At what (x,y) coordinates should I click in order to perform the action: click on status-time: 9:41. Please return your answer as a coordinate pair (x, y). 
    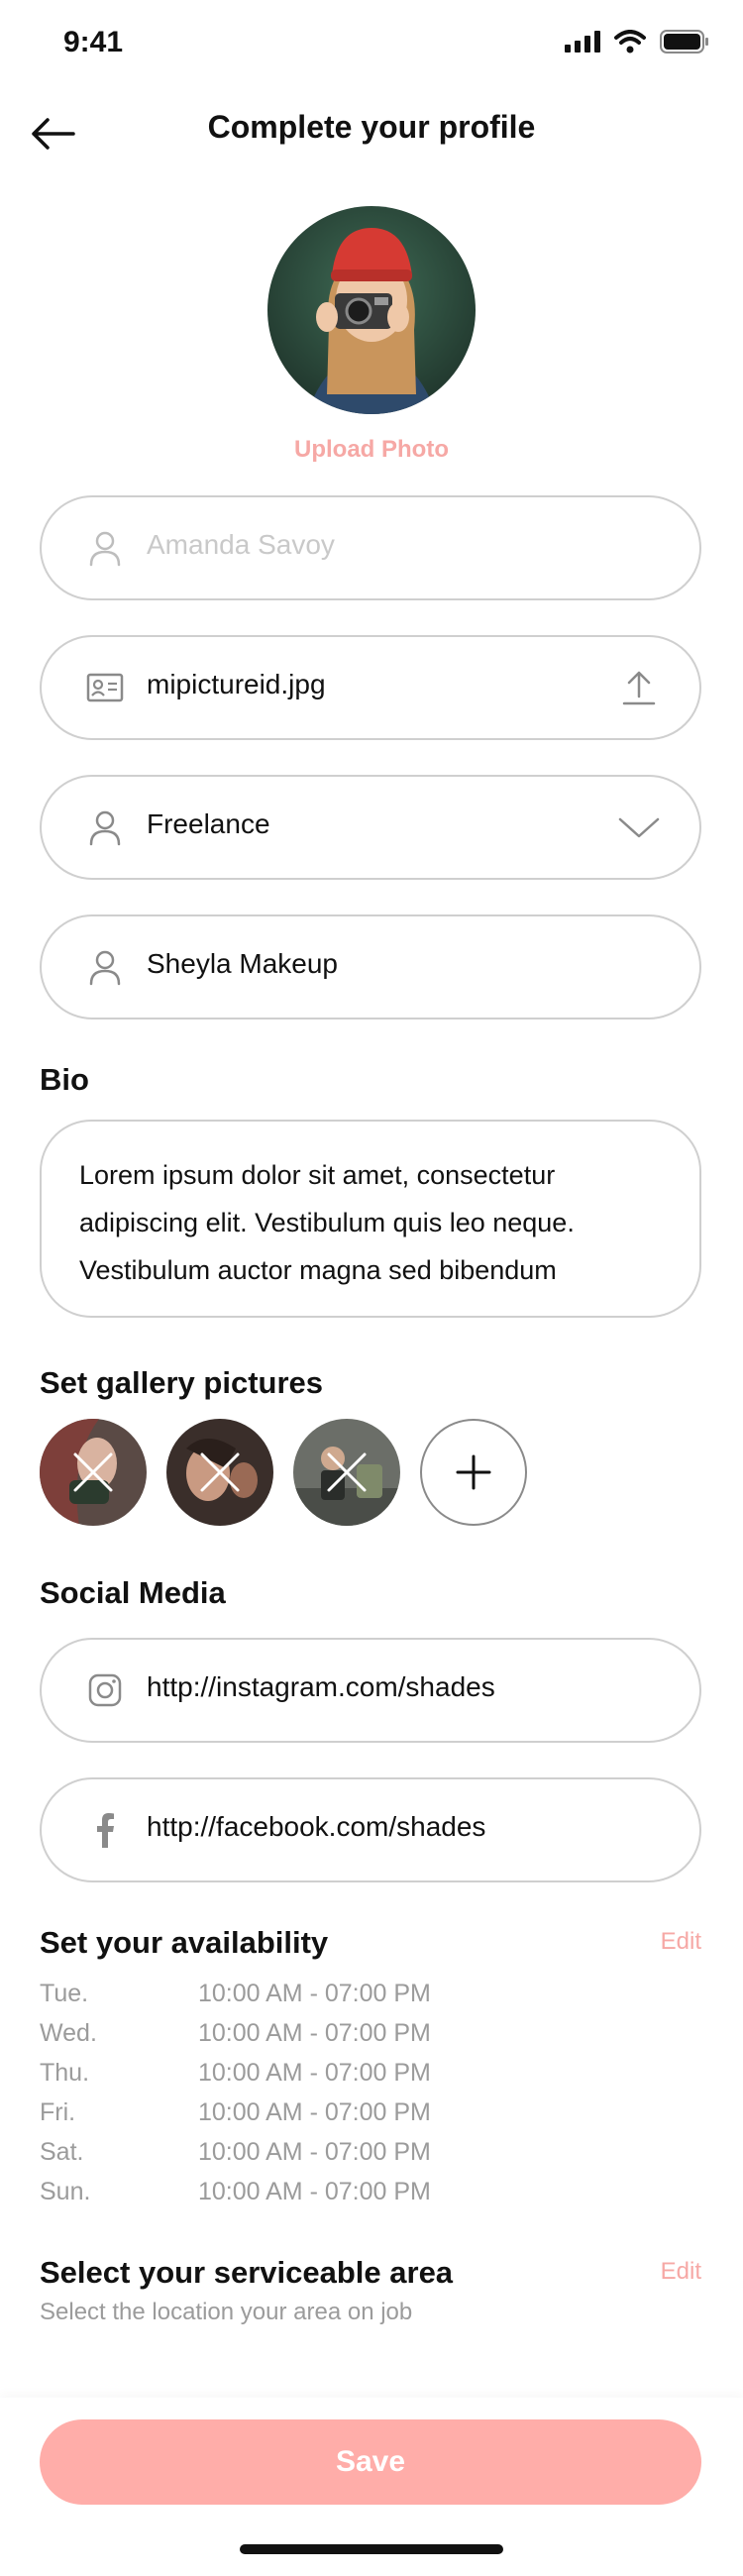
    Looking at the image, I should click on (94, 42).